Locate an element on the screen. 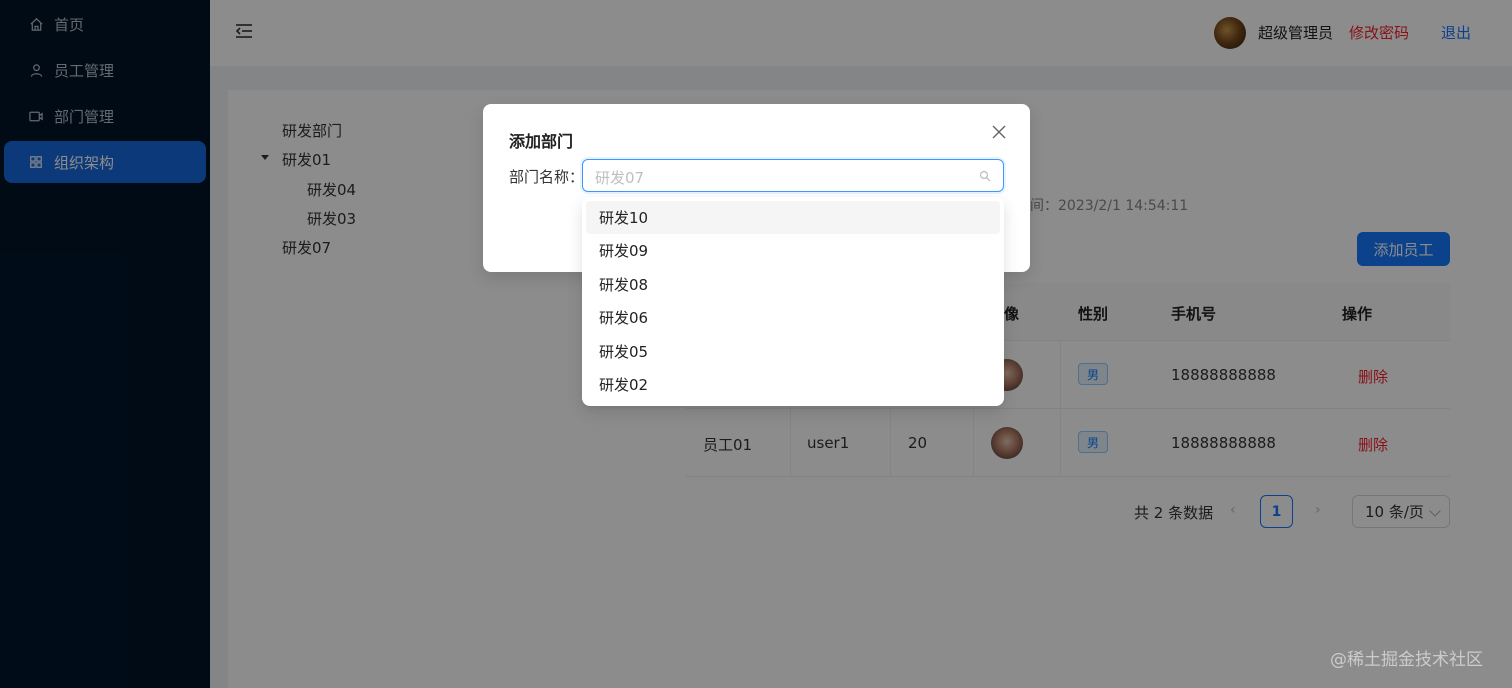  dropdown-option: 研发10 is located at coordinates (793, 217).